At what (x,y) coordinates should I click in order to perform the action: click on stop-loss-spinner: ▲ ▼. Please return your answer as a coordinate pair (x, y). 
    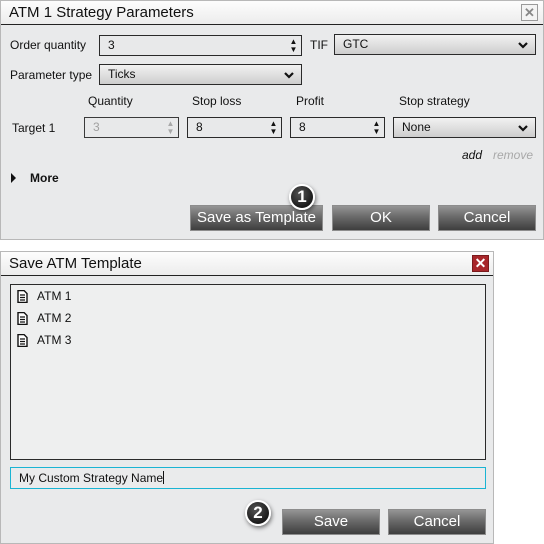
    Looking at the image, I should click on (273, 128).